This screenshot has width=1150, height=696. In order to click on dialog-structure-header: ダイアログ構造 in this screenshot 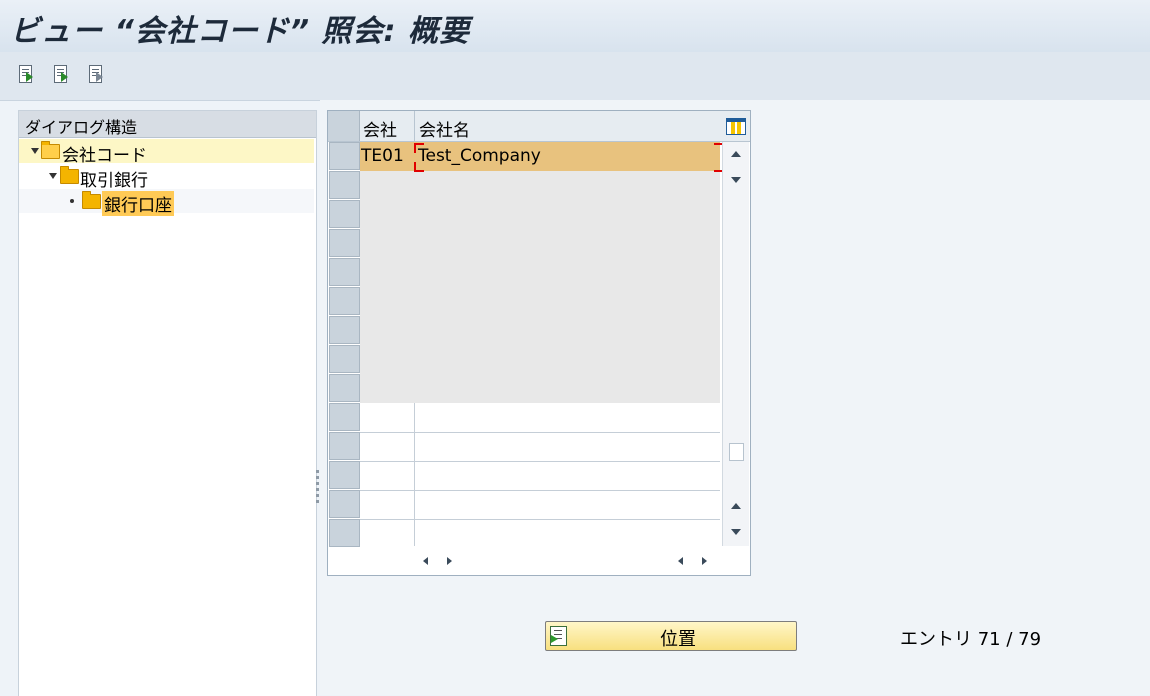, I will do `click(167, 124)`.